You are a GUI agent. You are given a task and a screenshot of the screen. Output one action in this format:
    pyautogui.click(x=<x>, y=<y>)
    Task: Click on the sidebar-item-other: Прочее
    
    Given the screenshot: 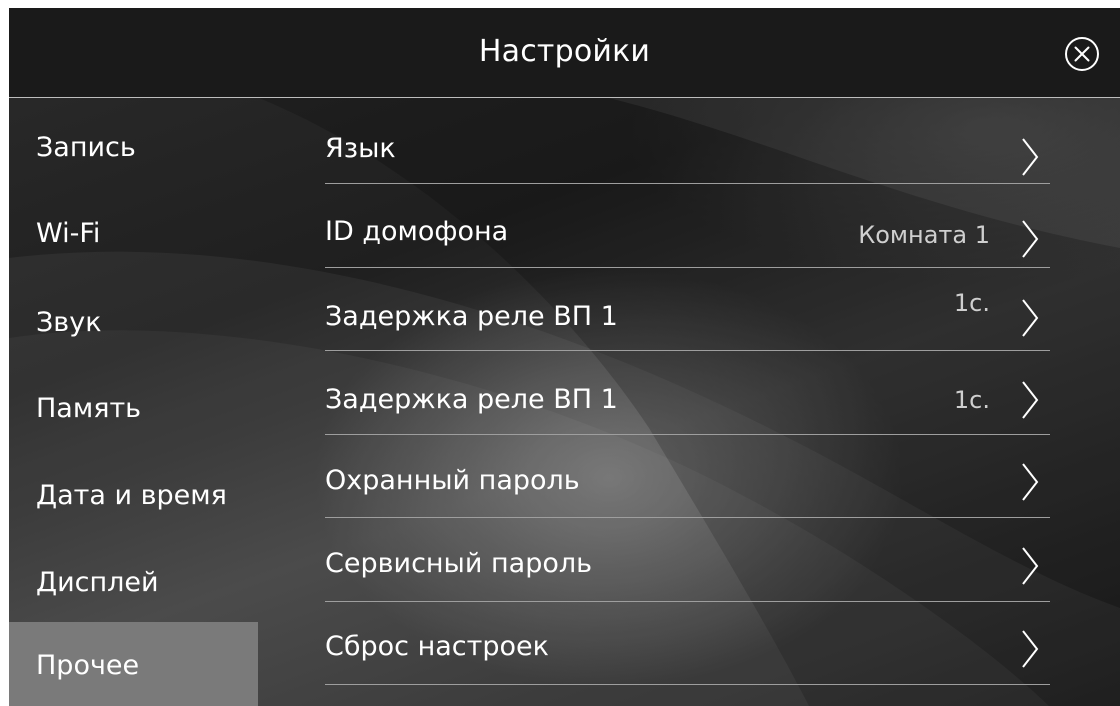 What is the action you would take?
    pyautogui.click(x=133, y=664)
    